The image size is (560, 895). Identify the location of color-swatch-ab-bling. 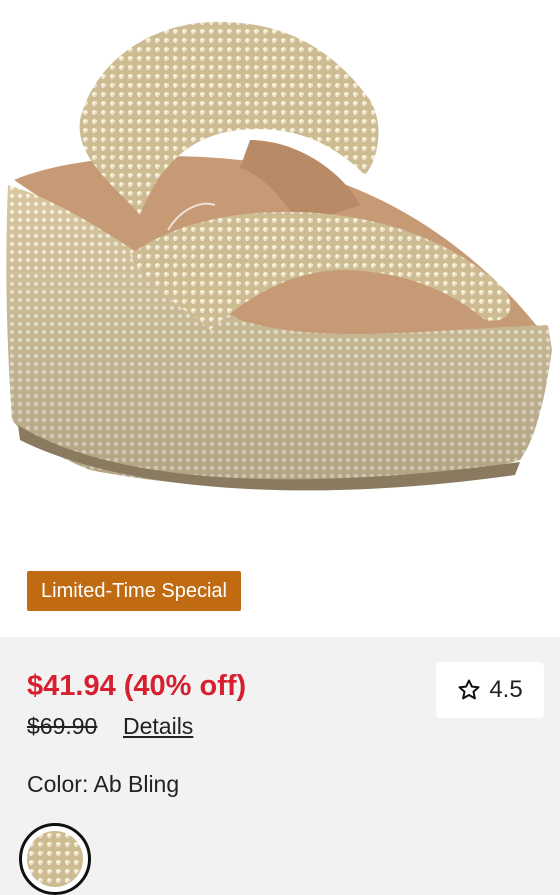
(55, 859).